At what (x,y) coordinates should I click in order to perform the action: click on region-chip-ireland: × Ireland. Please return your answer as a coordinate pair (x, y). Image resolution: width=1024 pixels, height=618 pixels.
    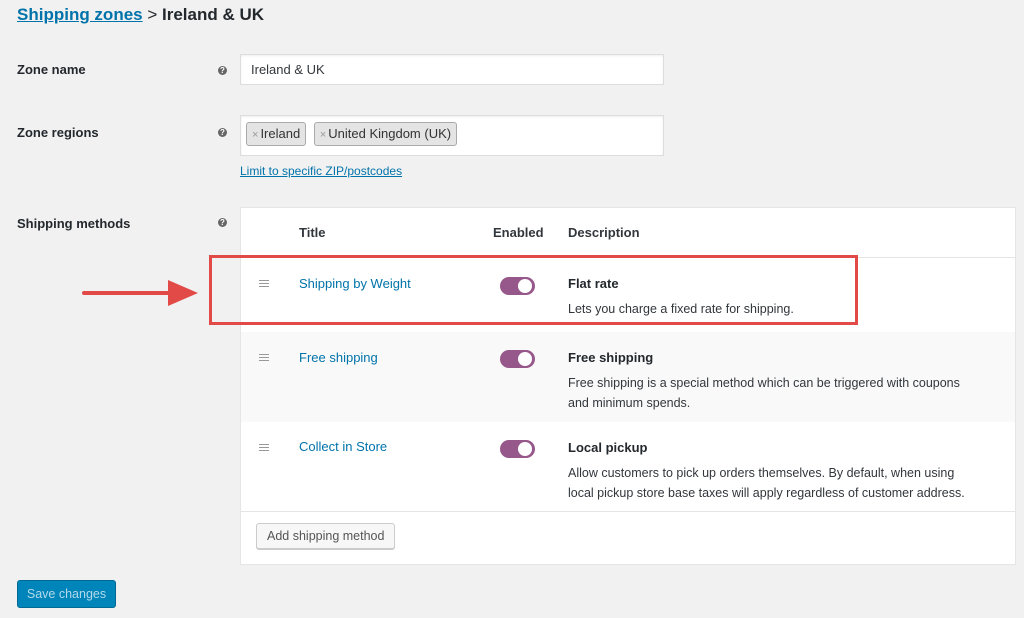
    Looking at the image, I should click on (276, 134).